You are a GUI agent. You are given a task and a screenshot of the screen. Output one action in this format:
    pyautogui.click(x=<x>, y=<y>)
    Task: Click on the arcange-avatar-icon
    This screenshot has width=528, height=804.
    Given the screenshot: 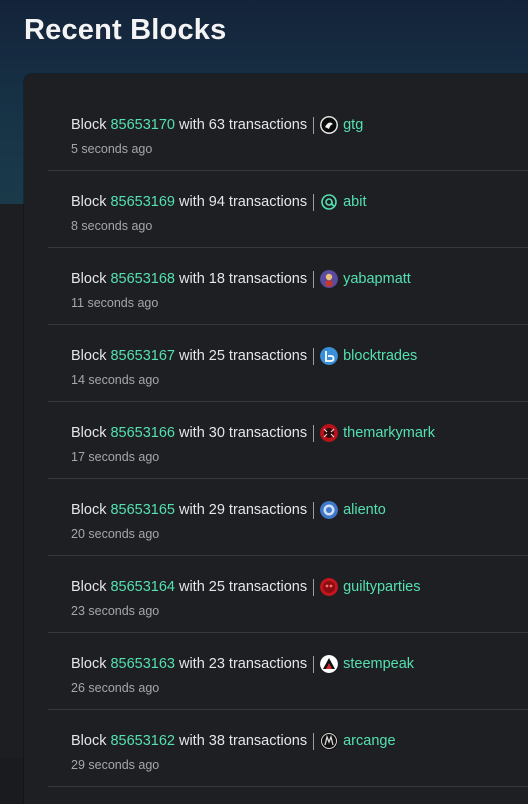 What is the action you would take?
    pyautogui.click(x=329, y=741)
    